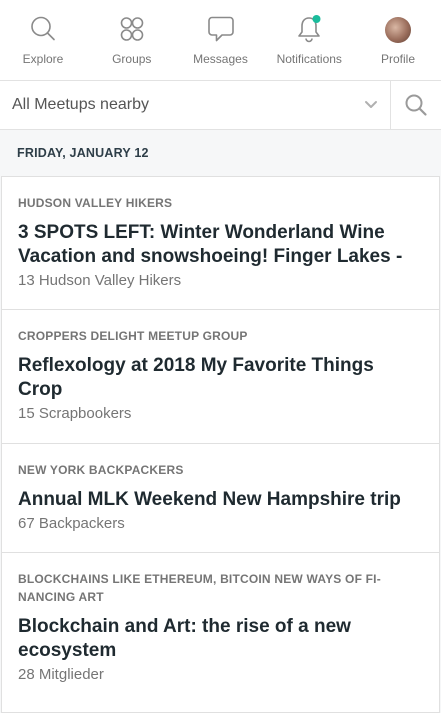 Image resolution: width=441 pixels, height=713 pixels. I want to click on nav-messages-label: Messages, so click(220, 59).